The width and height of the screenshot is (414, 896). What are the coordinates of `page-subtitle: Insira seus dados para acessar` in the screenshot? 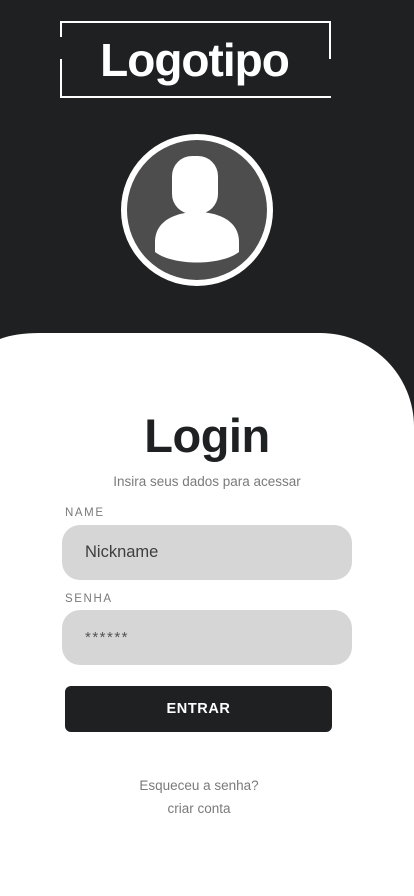 It's located at (207, 481).